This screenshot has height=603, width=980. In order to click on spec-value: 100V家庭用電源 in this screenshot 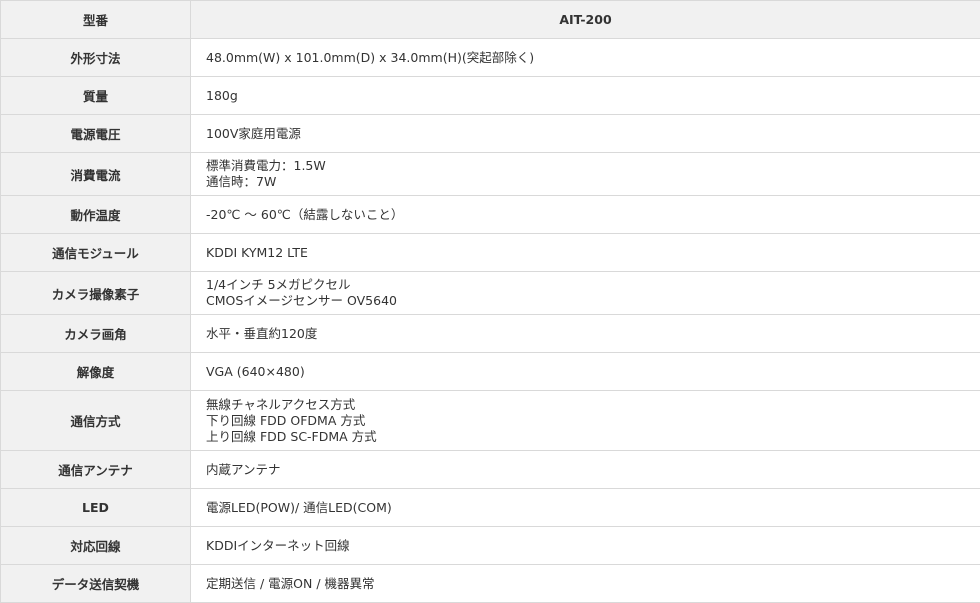, I will do `click(585, 134)`.